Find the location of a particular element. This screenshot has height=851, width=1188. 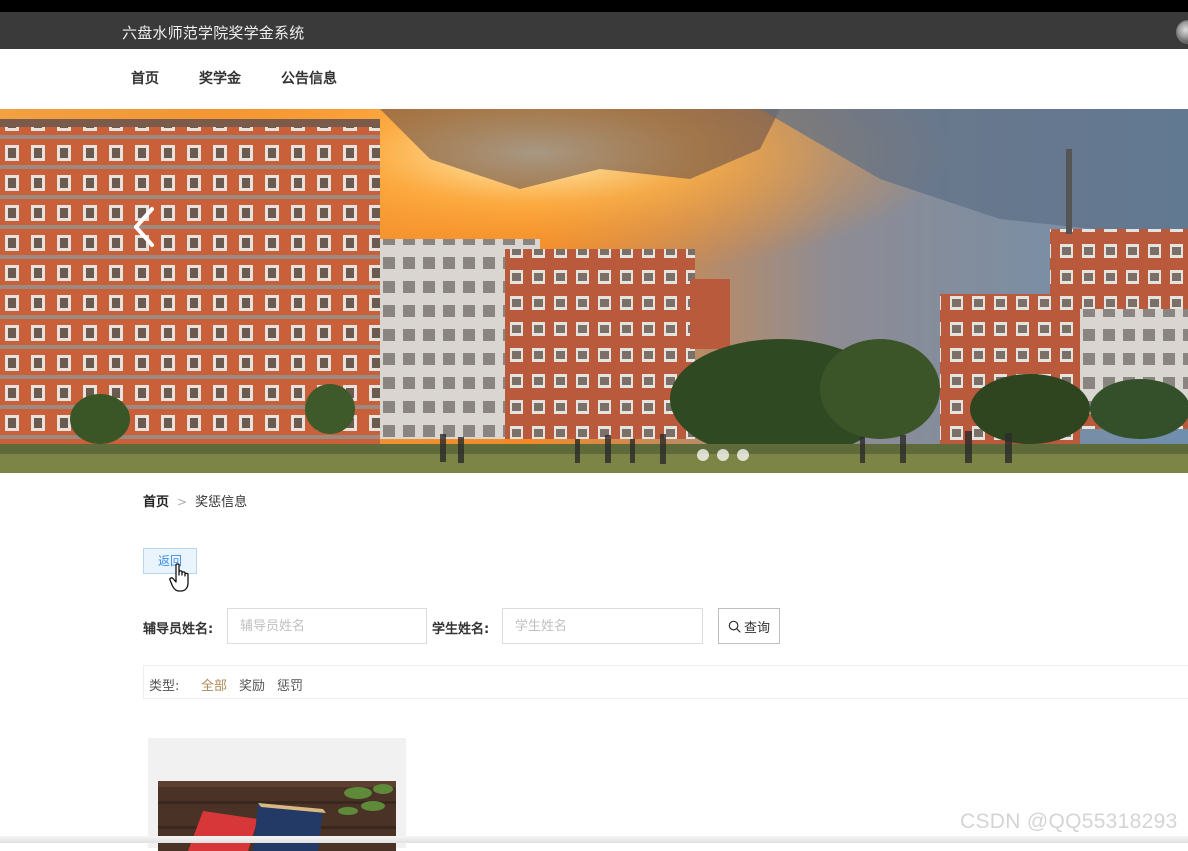

nav-item-notices: 公告信息 is located at coordinates (309, 78).